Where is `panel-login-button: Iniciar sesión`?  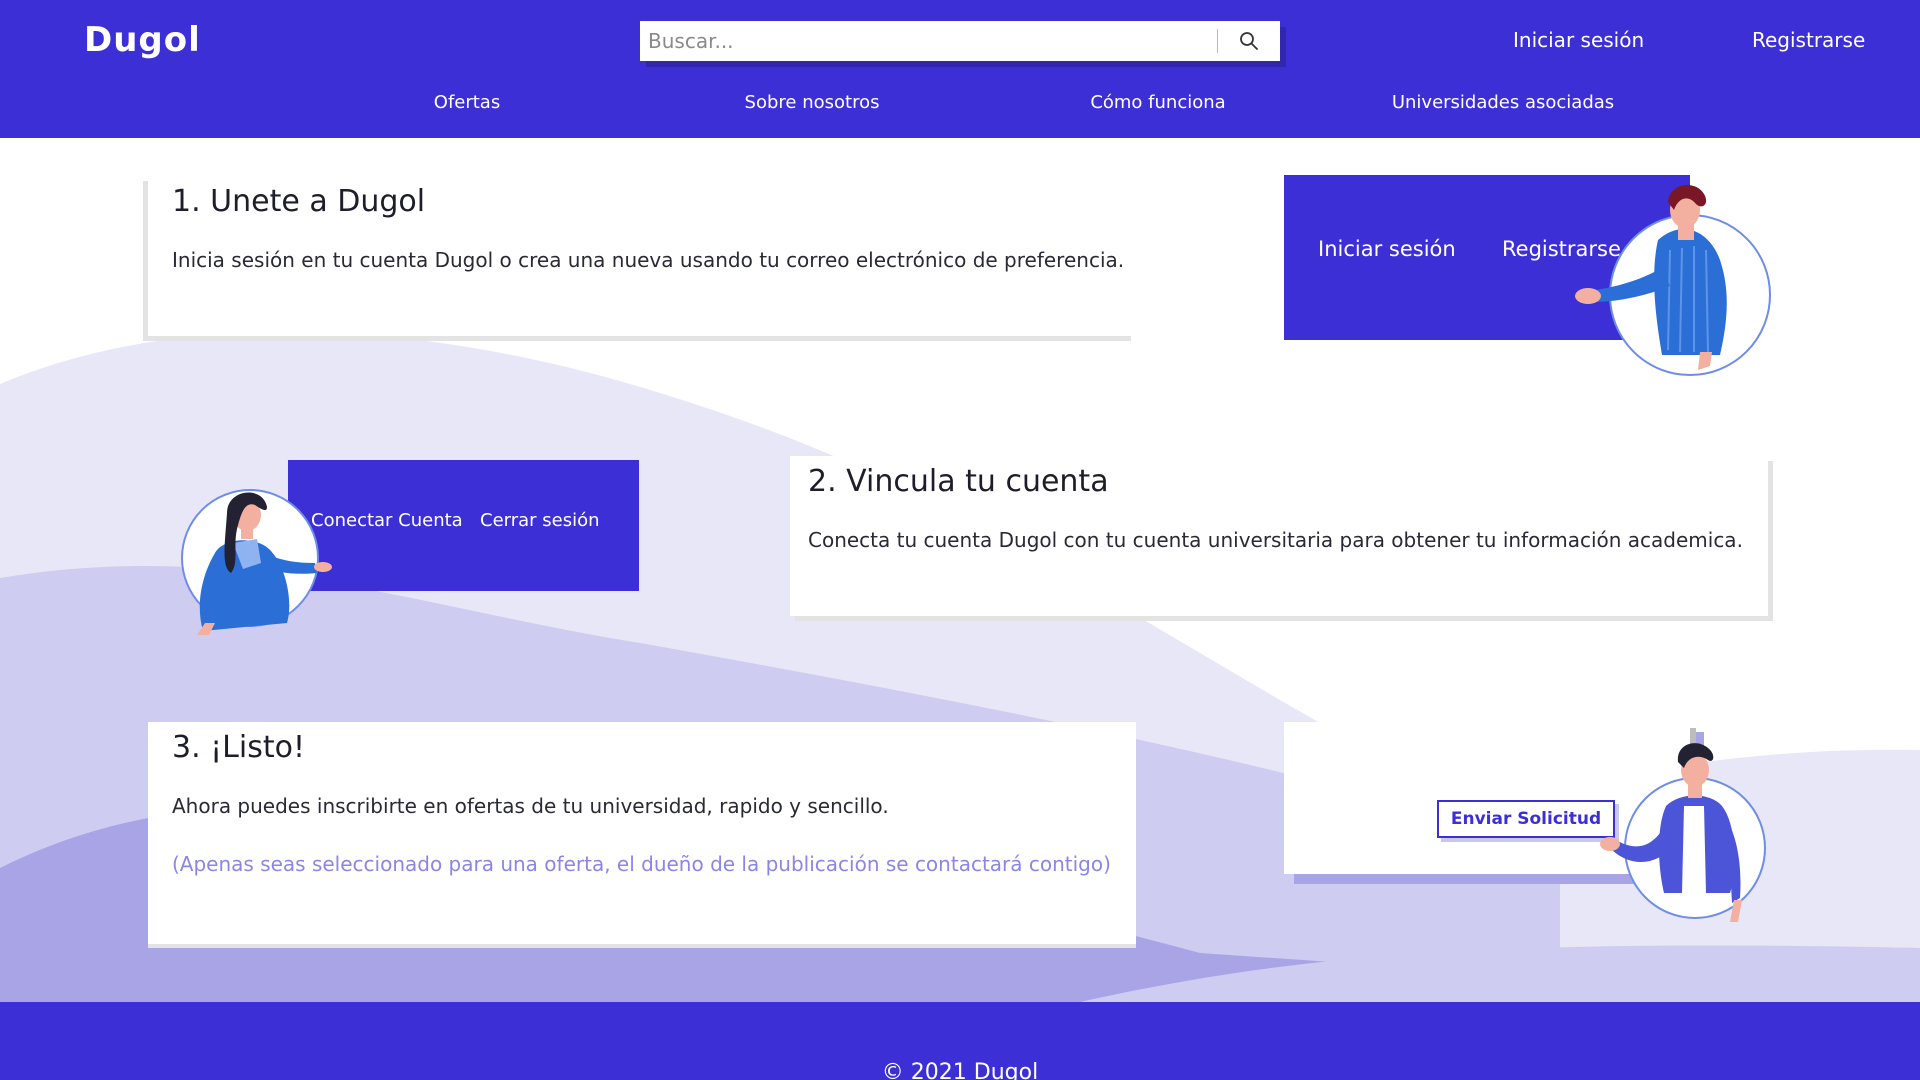 panel-login-button: Iniciar sesión is located at coordinates (1387, 249).